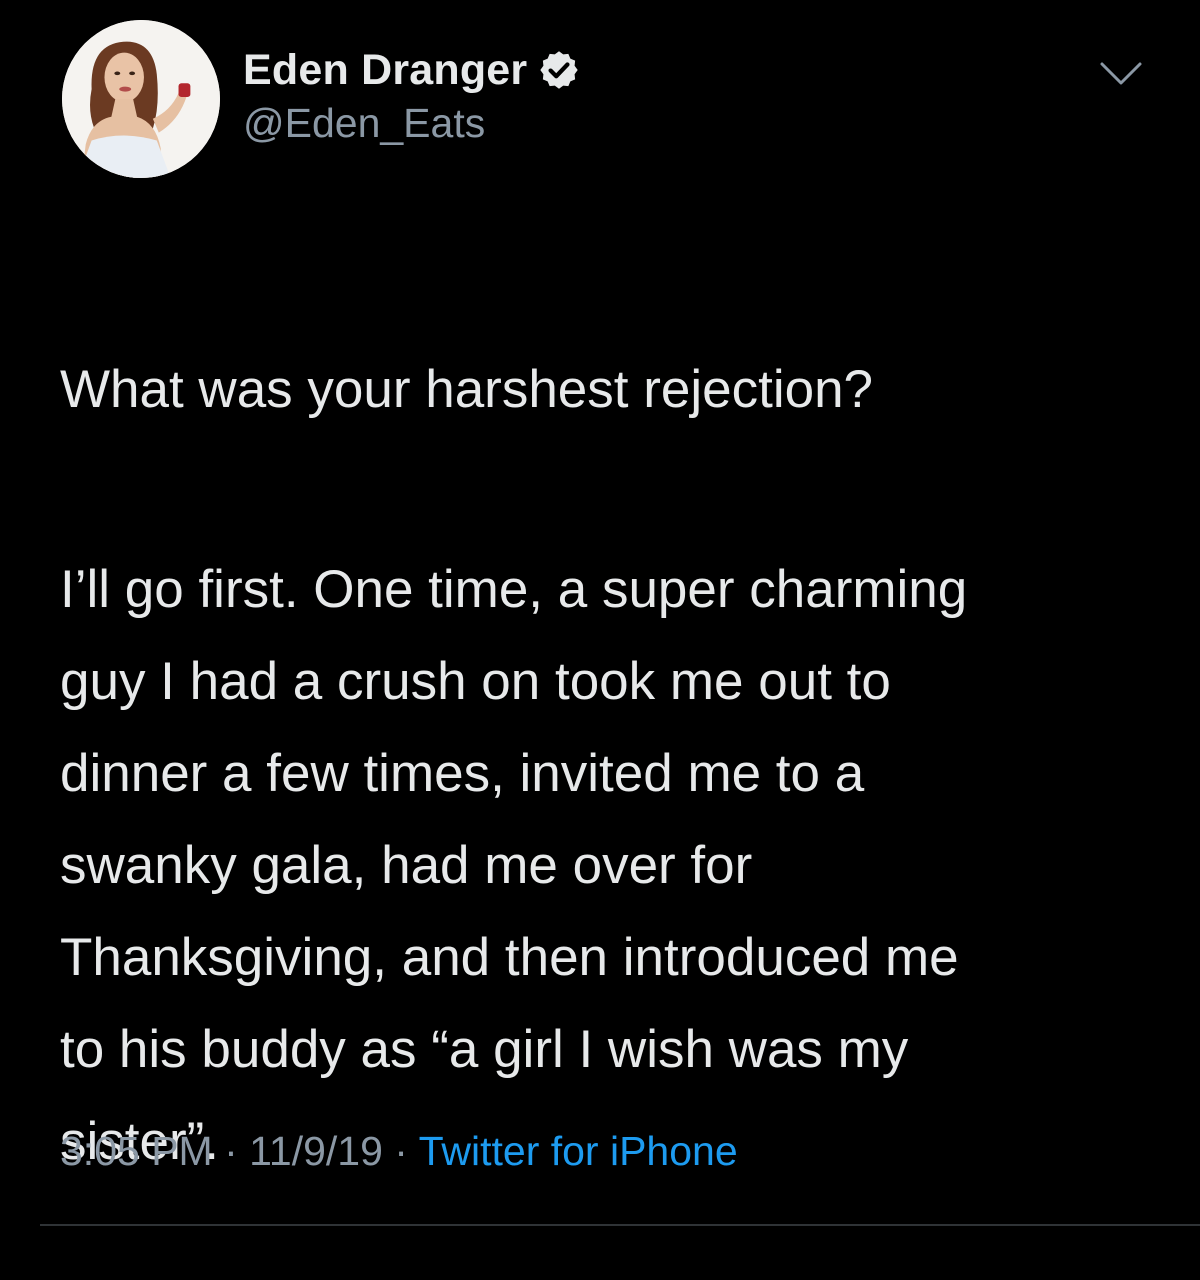 This screenshot has width=1200, height=1280. Describe the element at coordinates (136, 1151) in the screenshot. I see `tweet-time: 3:05 PM` at that location.